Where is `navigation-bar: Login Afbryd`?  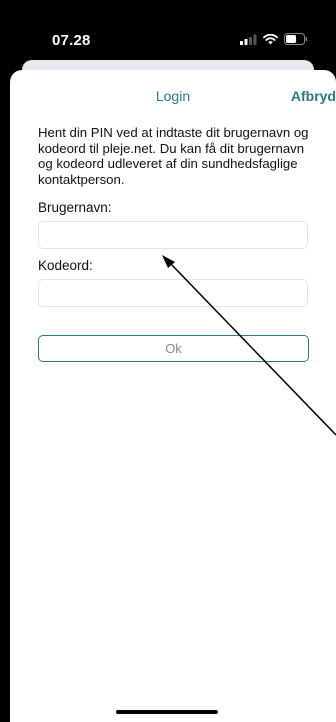 navigation-bar: Login Afbryd is located at coordinates (173, 94).